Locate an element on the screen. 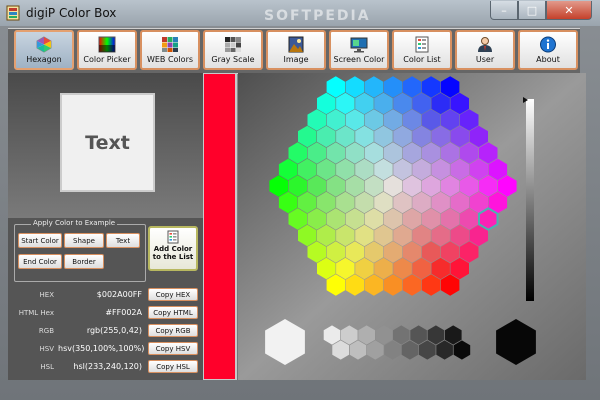 This screenshot has width=600, height=400. shape-button: Shape is located at coordinates (84, 240).